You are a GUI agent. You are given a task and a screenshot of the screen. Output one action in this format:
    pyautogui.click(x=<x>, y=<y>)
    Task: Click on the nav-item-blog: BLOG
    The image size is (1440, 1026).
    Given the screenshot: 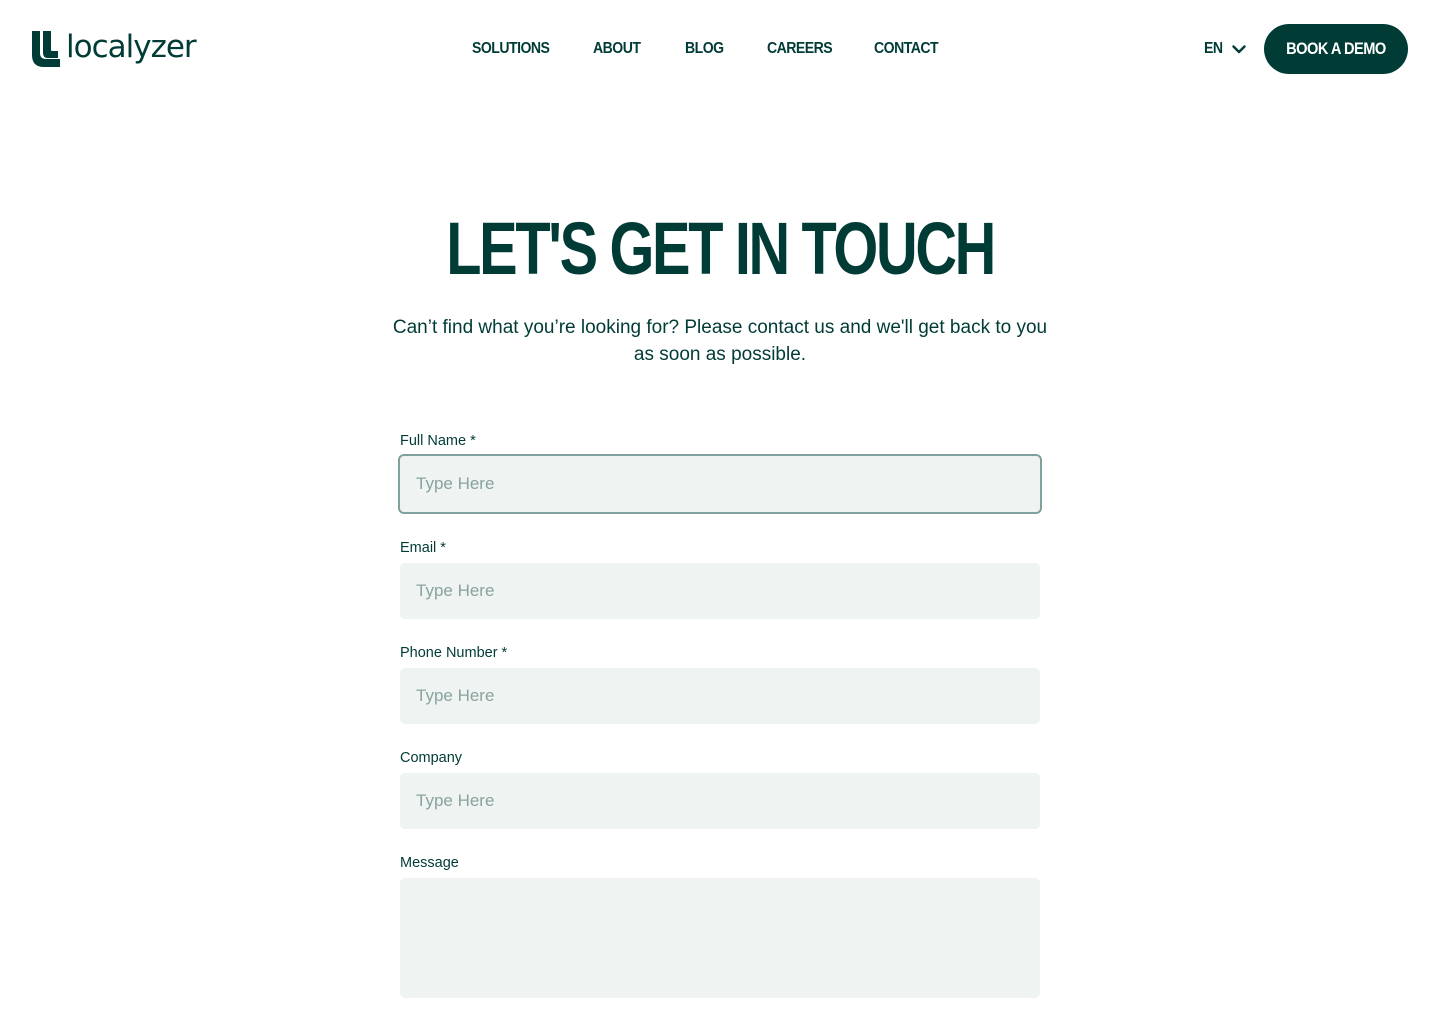 What is the action you would take?
    pyautogui.click(x=721, y=49)
    